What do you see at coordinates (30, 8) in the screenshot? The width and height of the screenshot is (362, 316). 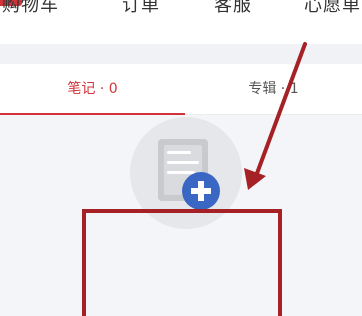 I see `nav-item-cart: 购物车` at bounding box center [30, 8].